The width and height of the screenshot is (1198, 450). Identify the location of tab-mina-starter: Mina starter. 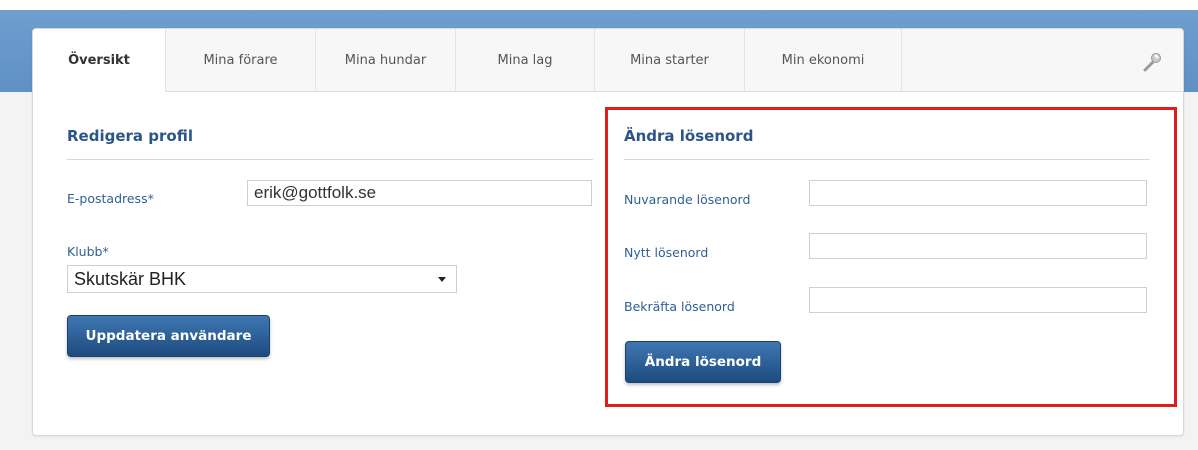
(670, 60).